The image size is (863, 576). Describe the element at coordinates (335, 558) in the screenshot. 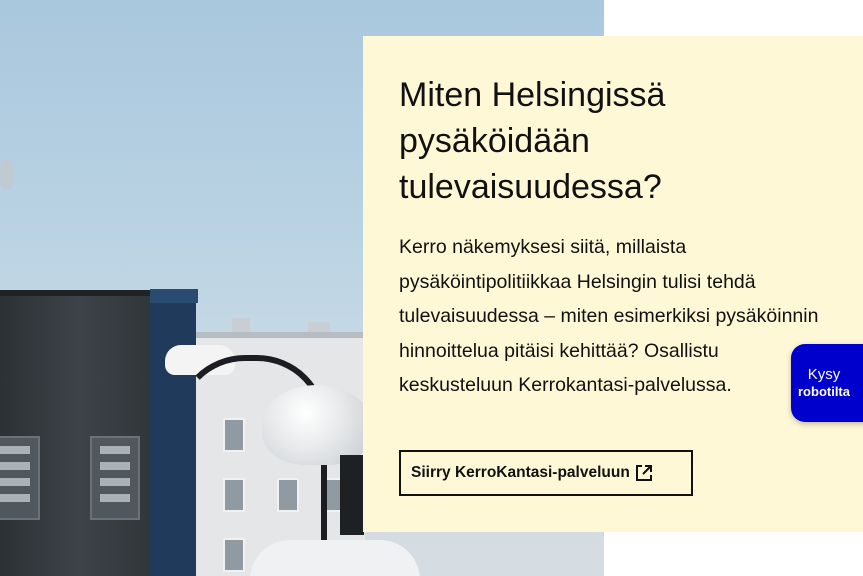

I see `car-body` at that location.